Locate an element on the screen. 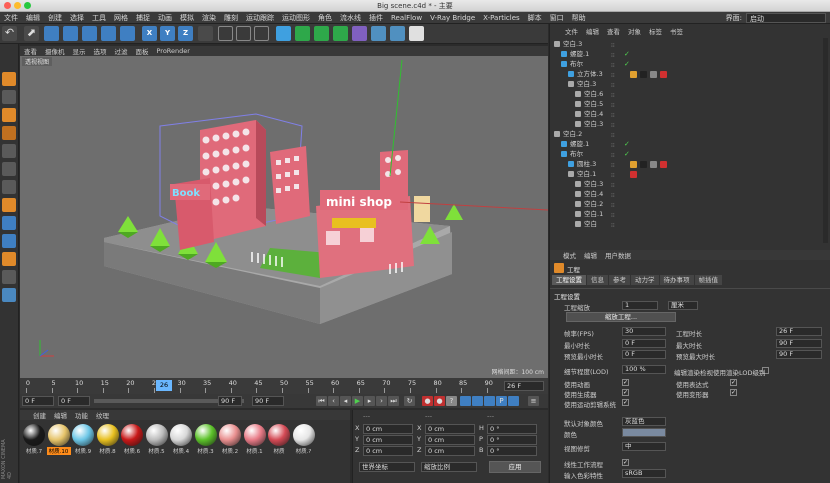 The height and width of the screenshot is (483, 830). attribute-field: 100 % is located at coordinates (644, 369).